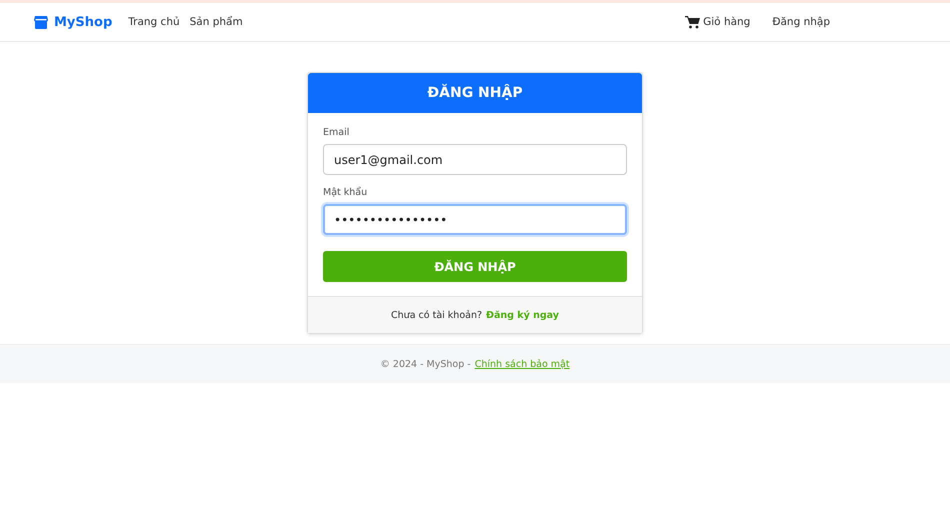  I want to click on cart-icon, so click(692, 22).